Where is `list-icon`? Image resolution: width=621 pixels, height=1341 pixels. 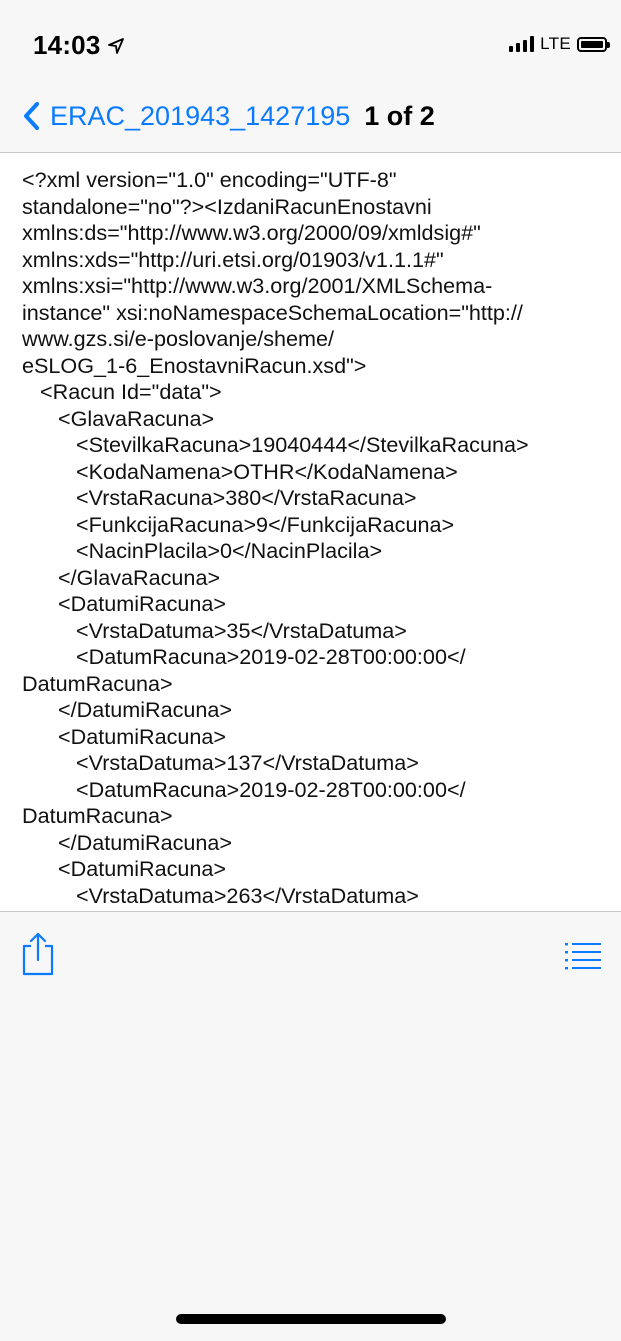
list-icon is located at coordinates (583, 956).